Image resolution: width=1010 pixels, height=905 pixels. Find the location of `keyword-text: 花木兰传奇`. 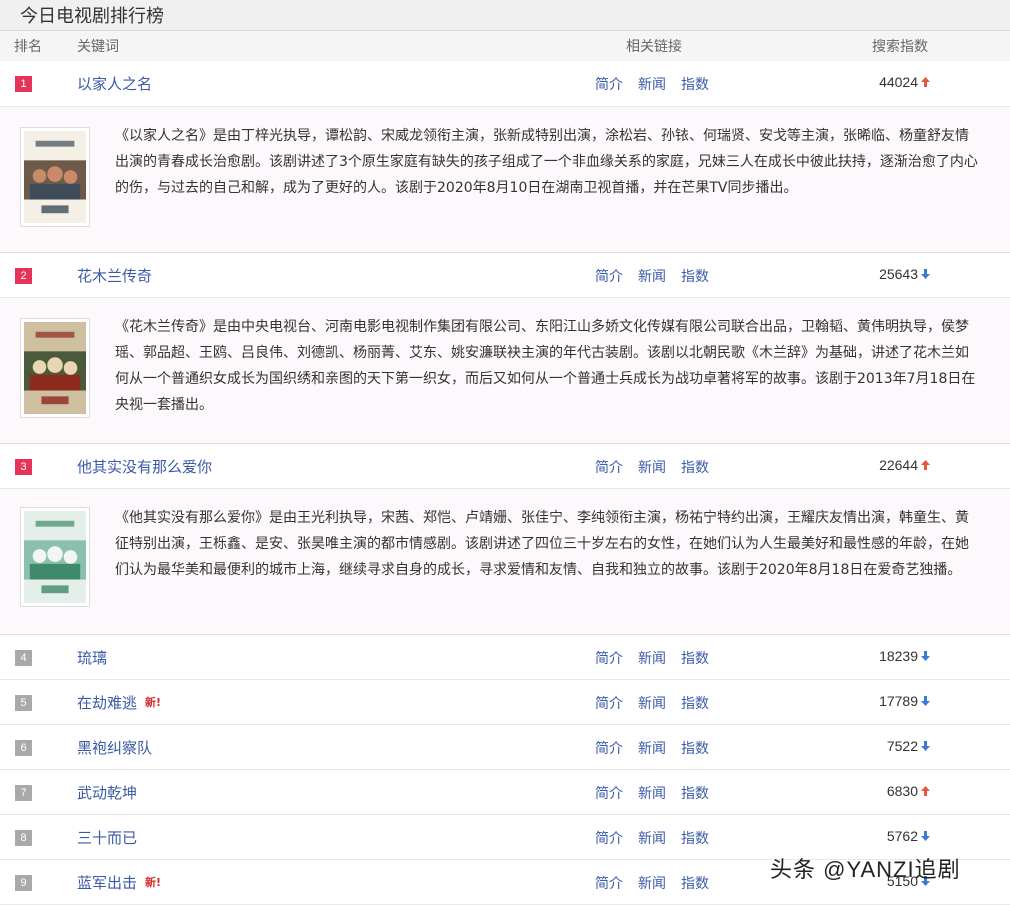

keyword-text: 花木兰传奇 is located at coordinates (114, 276).